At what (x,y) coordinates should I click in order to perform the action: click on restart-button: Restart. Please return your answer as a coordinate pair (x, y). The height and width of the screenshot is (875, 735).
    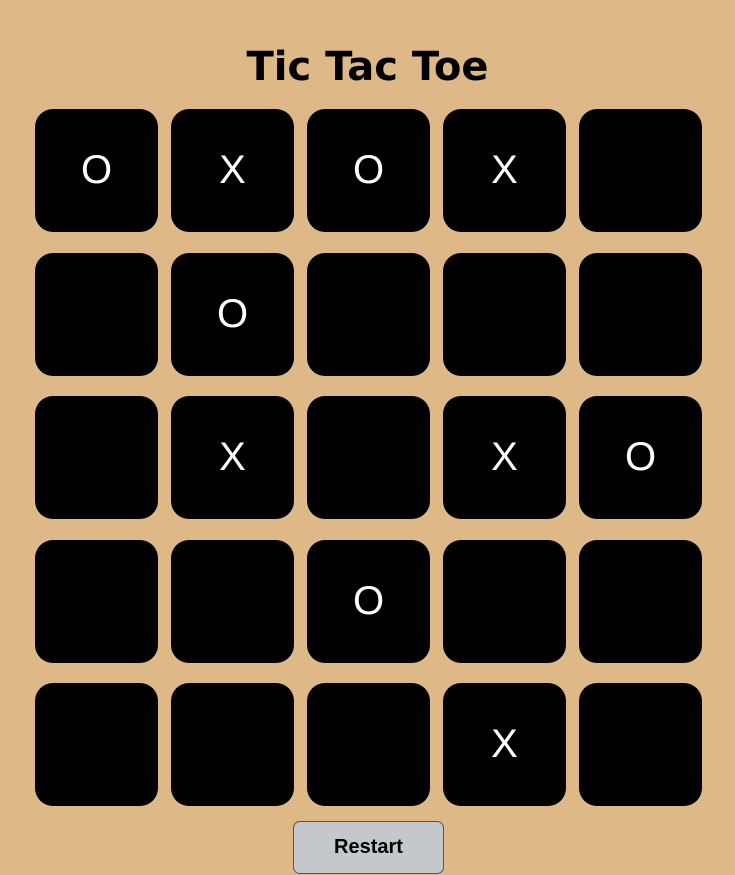
    Looking at the image, I should click on (368, 847).